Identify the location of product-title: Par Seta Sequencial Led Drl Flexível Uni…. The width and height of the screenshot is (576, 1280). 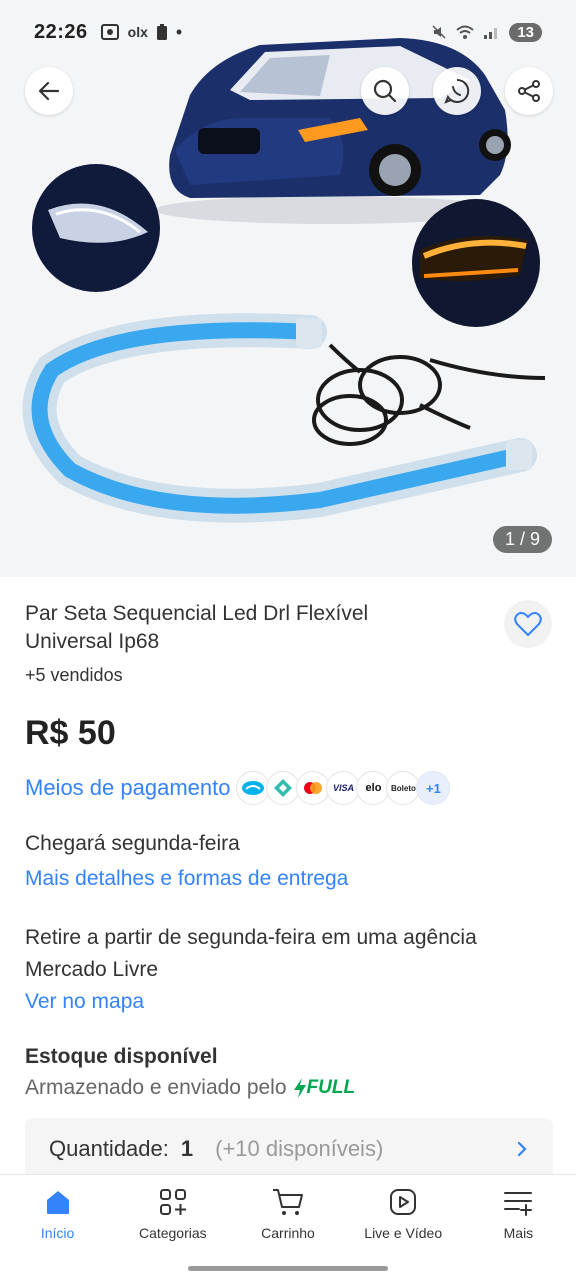
(197, 627).